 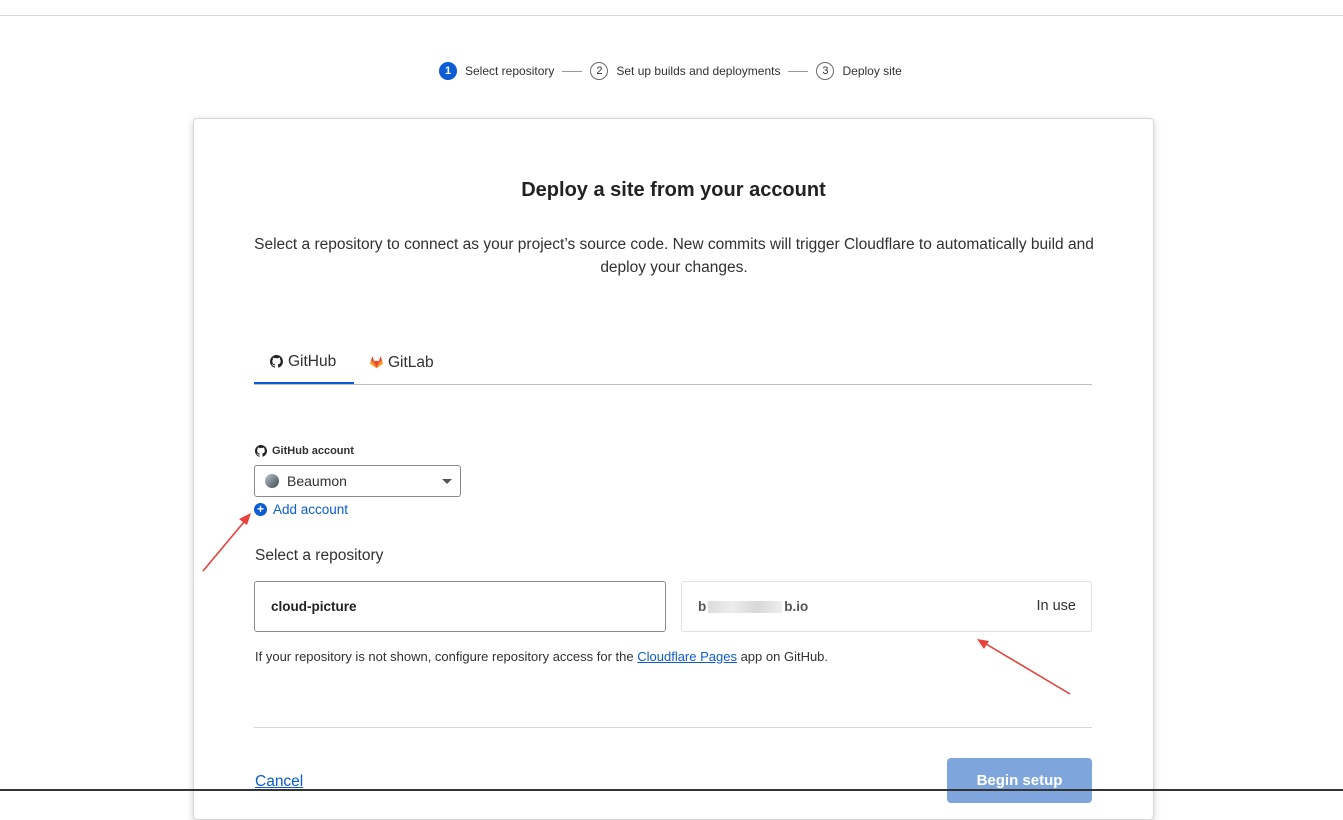 What do you see at coordinates (272, 481) in the screenshot?
I see `avatar` at bounding box center [272, 481].